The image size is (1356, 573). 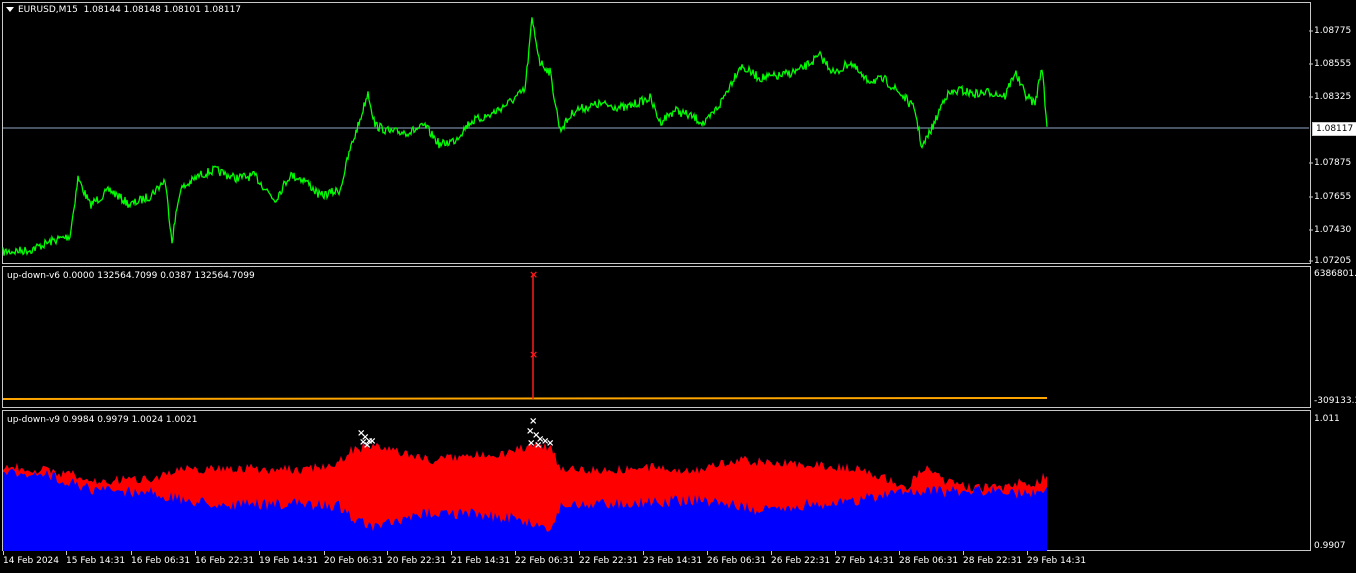 What do you see at coordinates (10, 9) in the screenshot?
I see `dropdown-triangle-icon` at bounding box center [10, 9].